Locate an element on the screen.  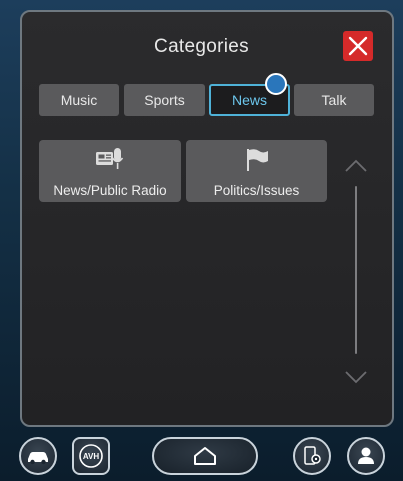
vehicle-button is located at coordinates (38, 456).